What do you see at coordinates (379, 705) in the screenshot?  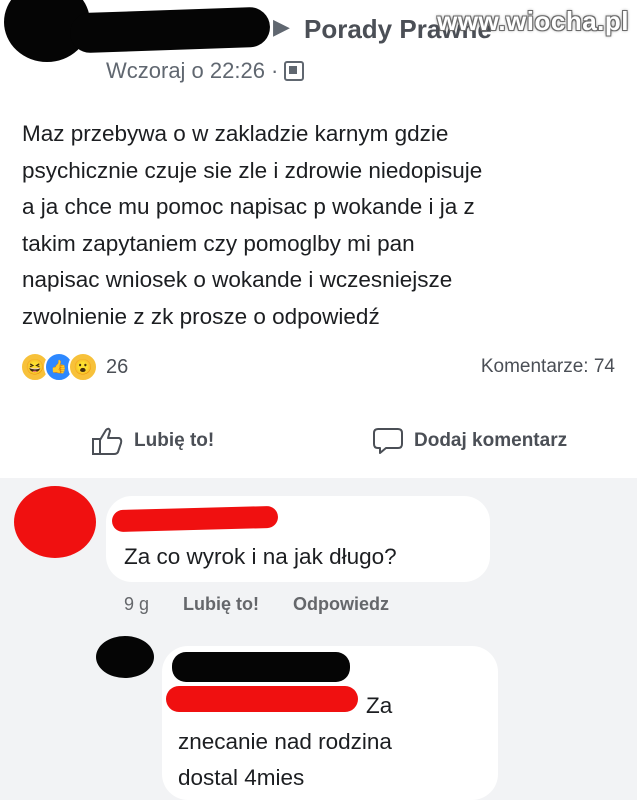 I see `reply-line: Za` at bounding box center [379, 705].